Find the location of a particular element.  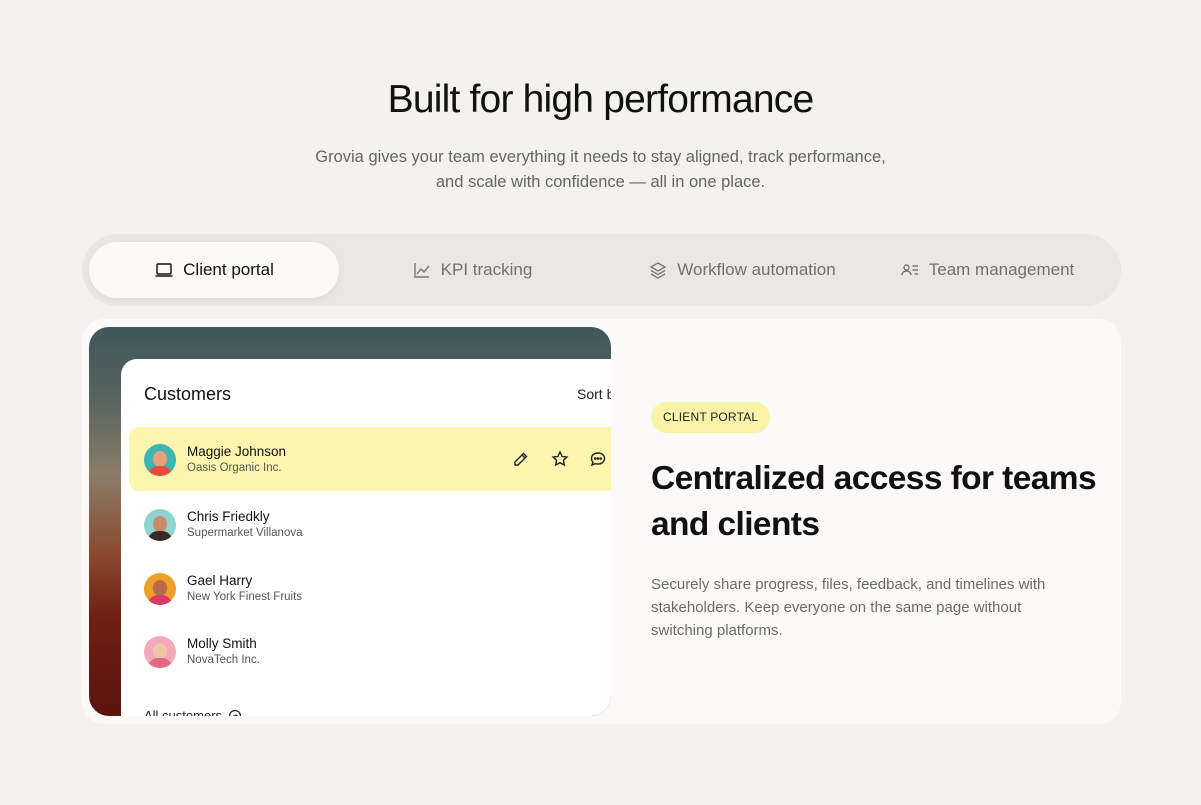

all-customers-link: All customers is located at coordinates (193, 712).